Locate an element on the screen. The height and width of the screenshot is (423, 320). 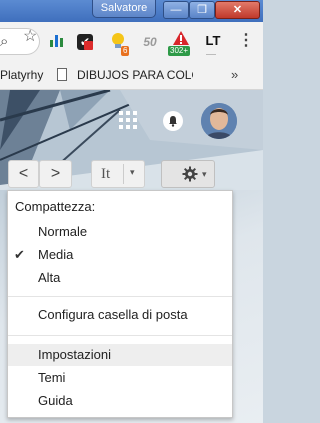
bookmark-star-icon: ☆ is located at coordinates (30, 36).